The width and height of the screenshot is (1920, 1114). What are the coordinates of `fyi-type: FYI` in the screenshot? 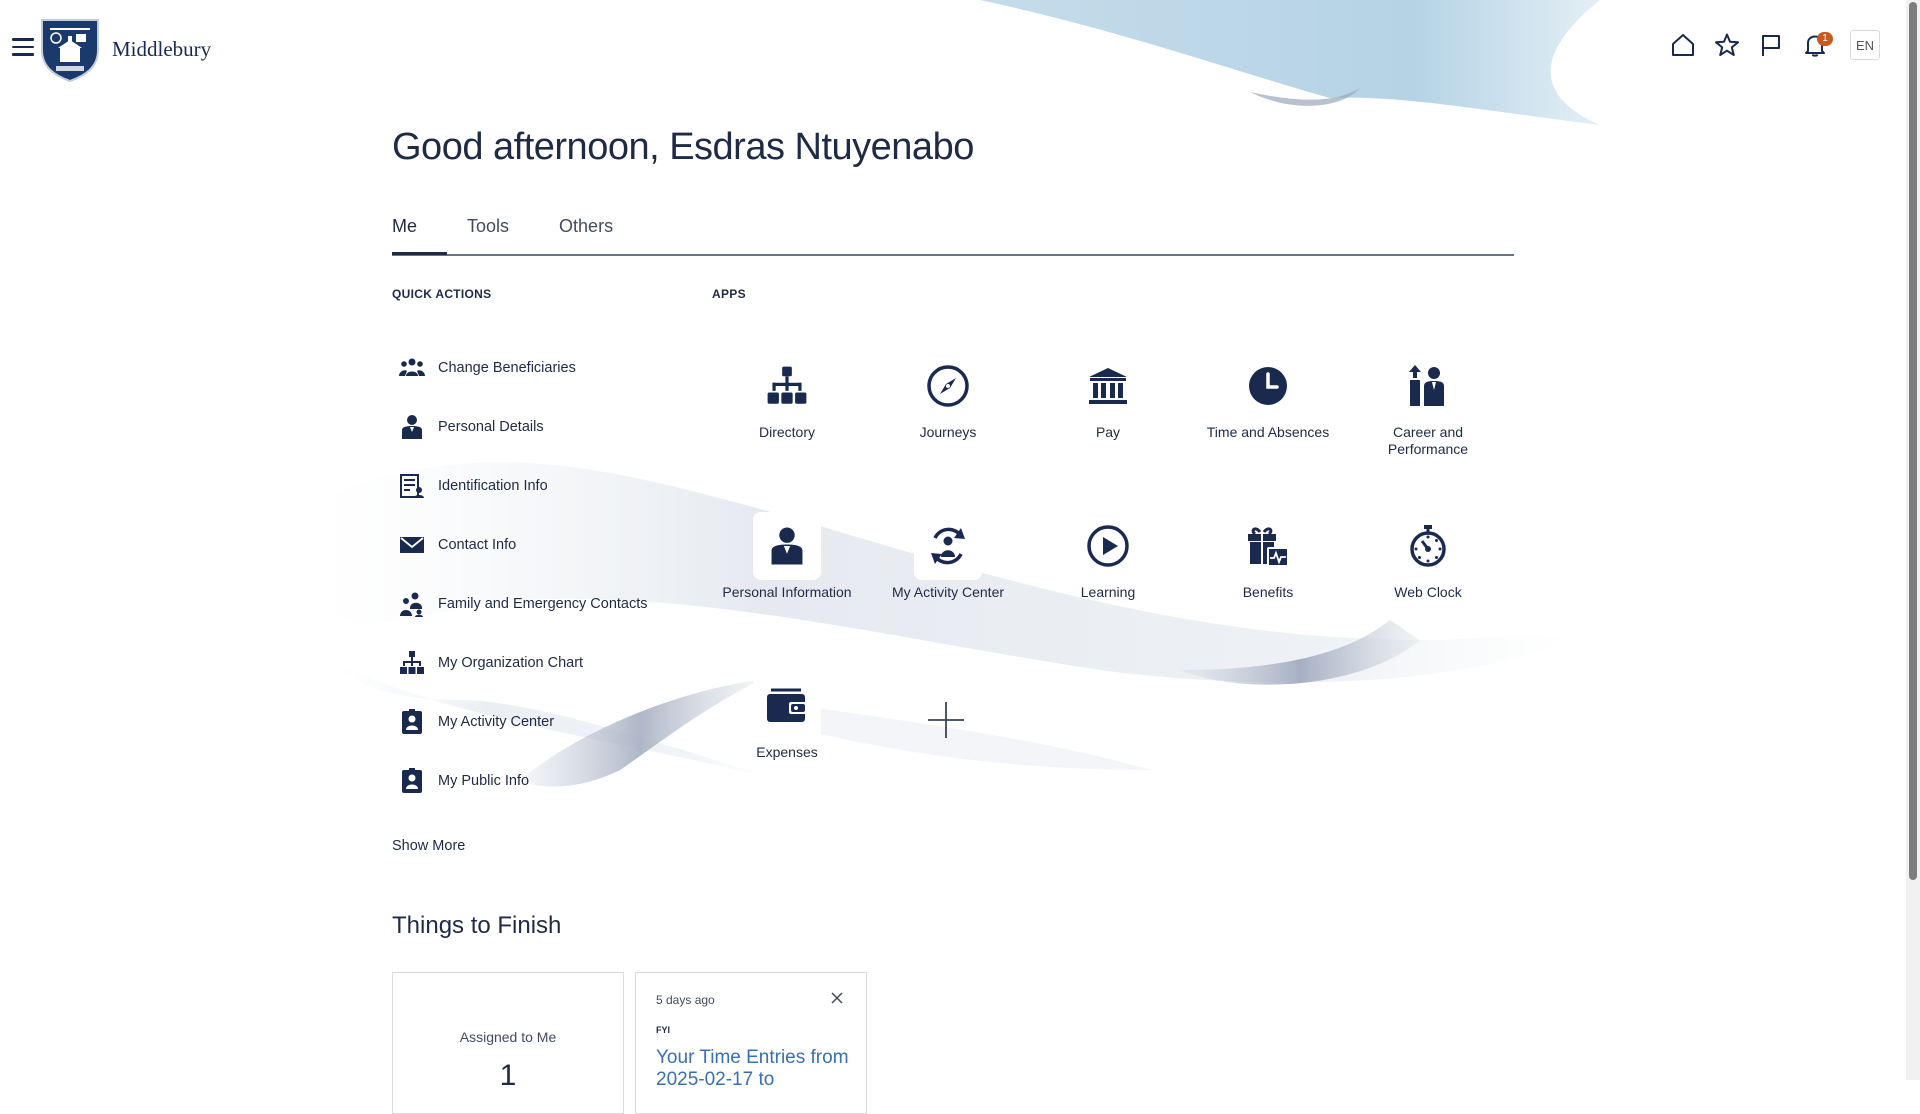 It's located at (663, 1030).